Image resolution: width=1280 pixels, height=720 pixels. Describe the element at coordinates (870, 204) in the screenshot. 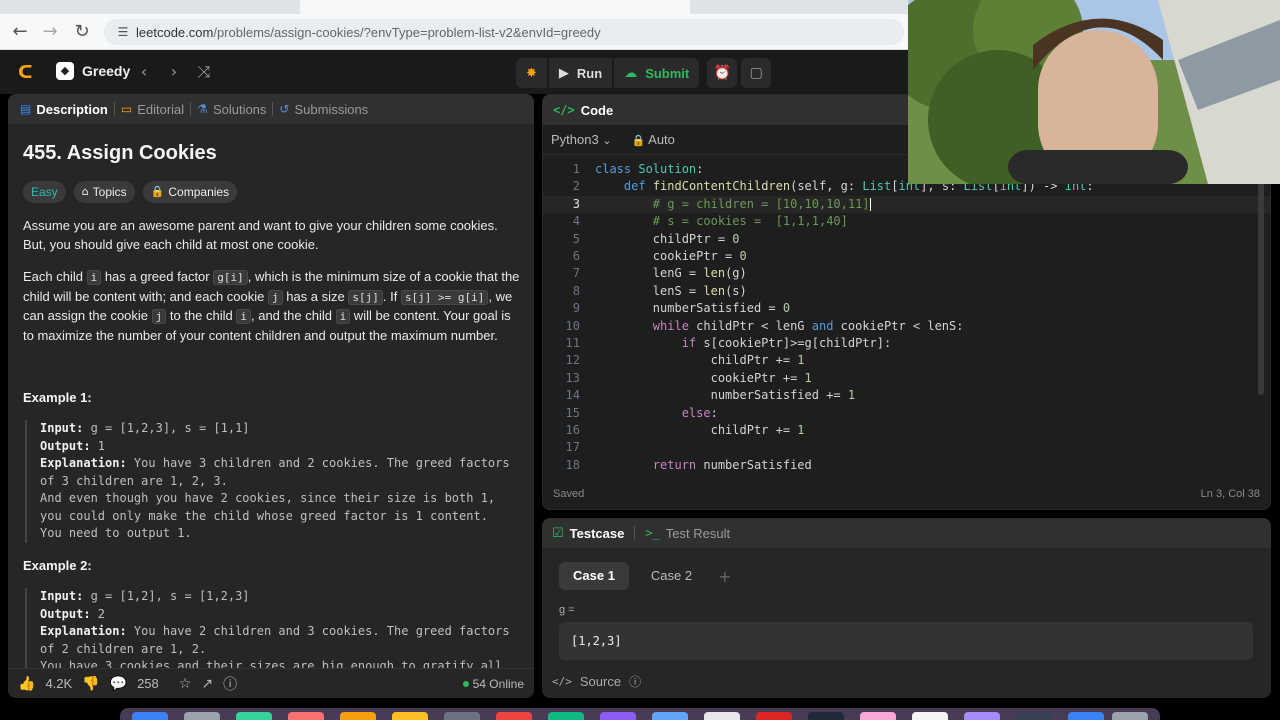

I see `text-cursor` at that location.